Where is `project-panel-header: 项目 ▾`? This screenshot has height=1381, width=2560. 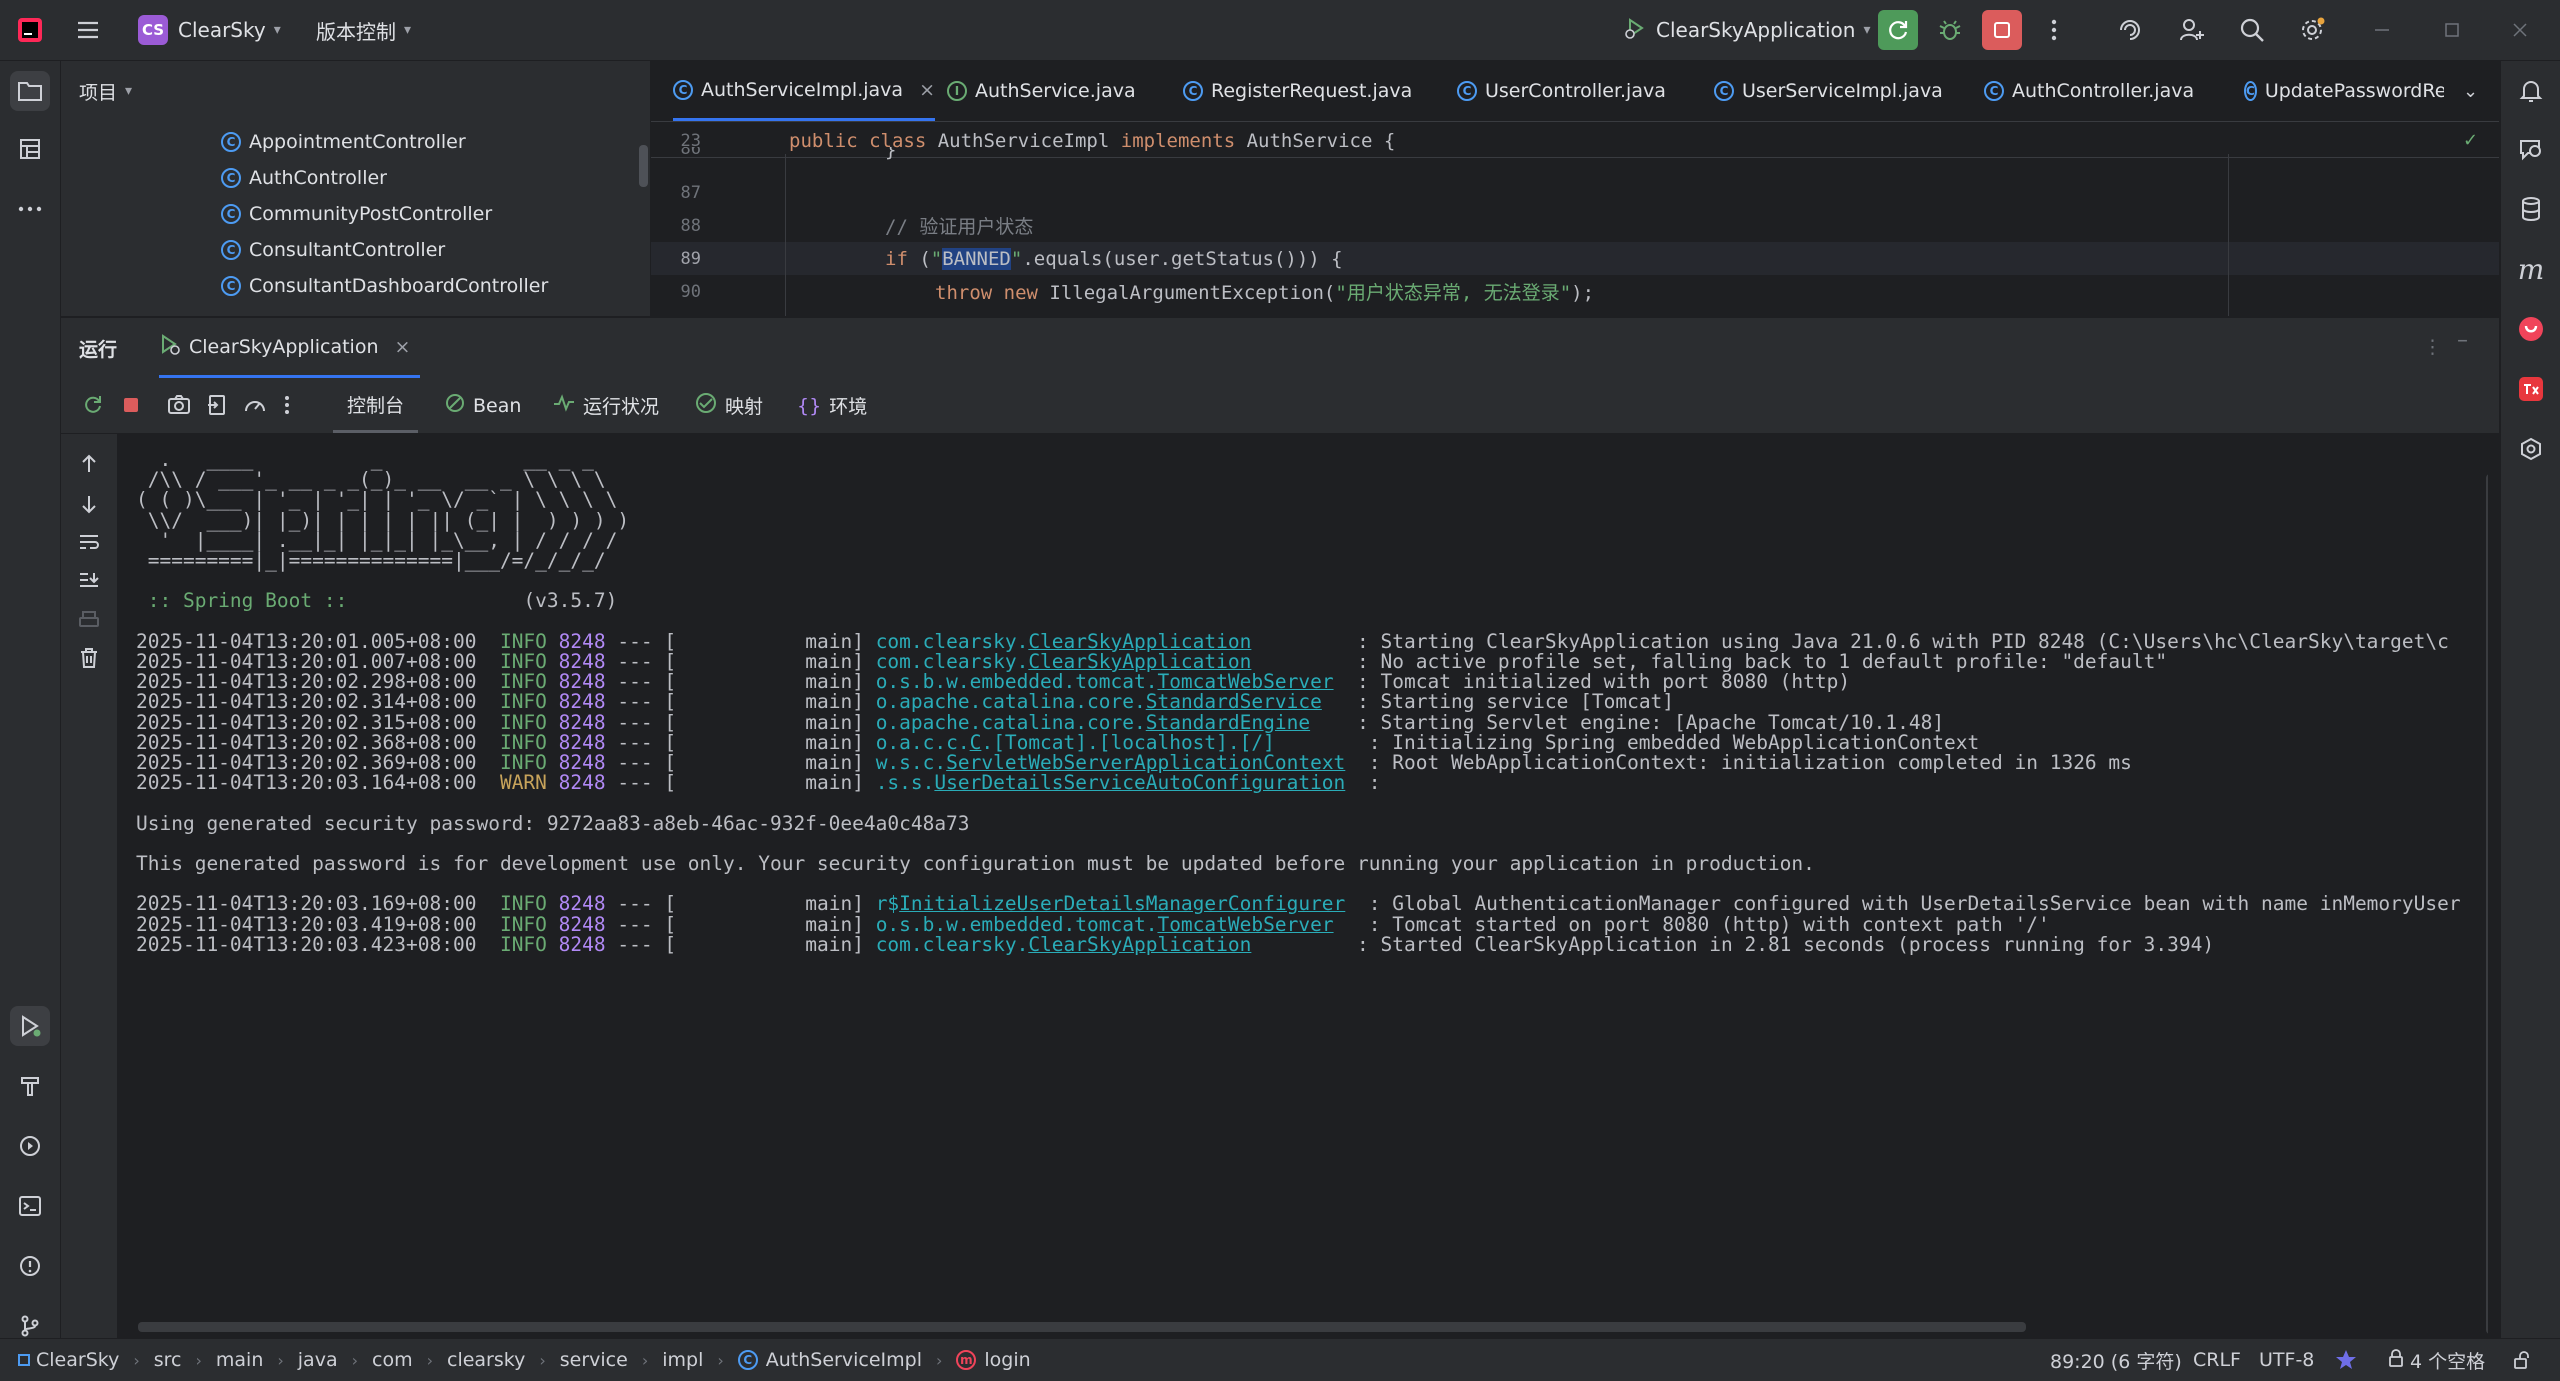
project-panel-header: 项目 ▾ is located at coordinates (105, 91).